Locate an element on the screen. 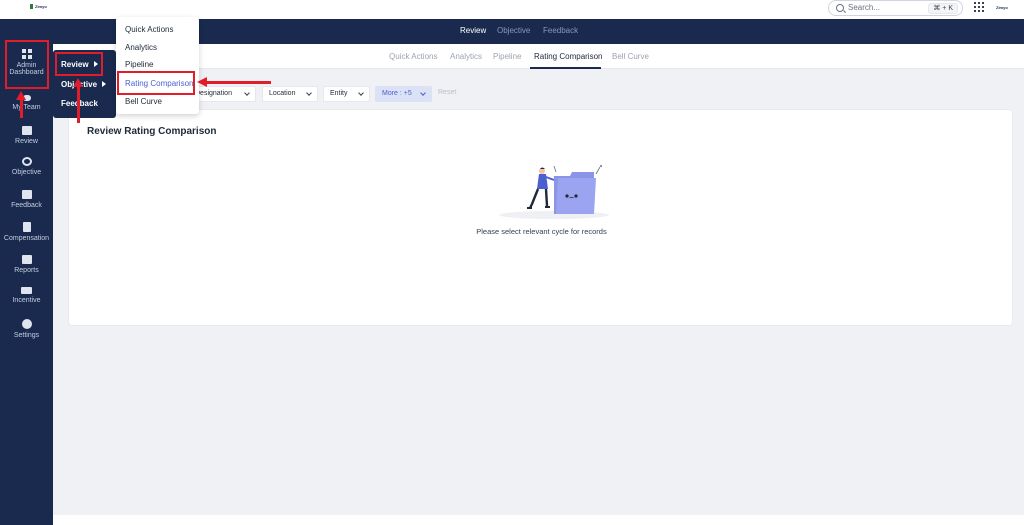 The width and height of the screenshot is (1024, 525). highlight-rating-comparison is located at coordinates (156, 83).